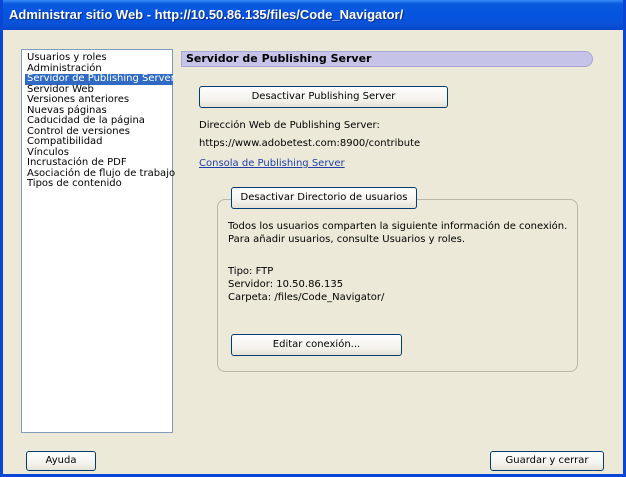 This screenshot has width=626, height=477. Describe the element at coordinates (61, 461) in the screenshot. I see `help-button: Ayuda` at that location.